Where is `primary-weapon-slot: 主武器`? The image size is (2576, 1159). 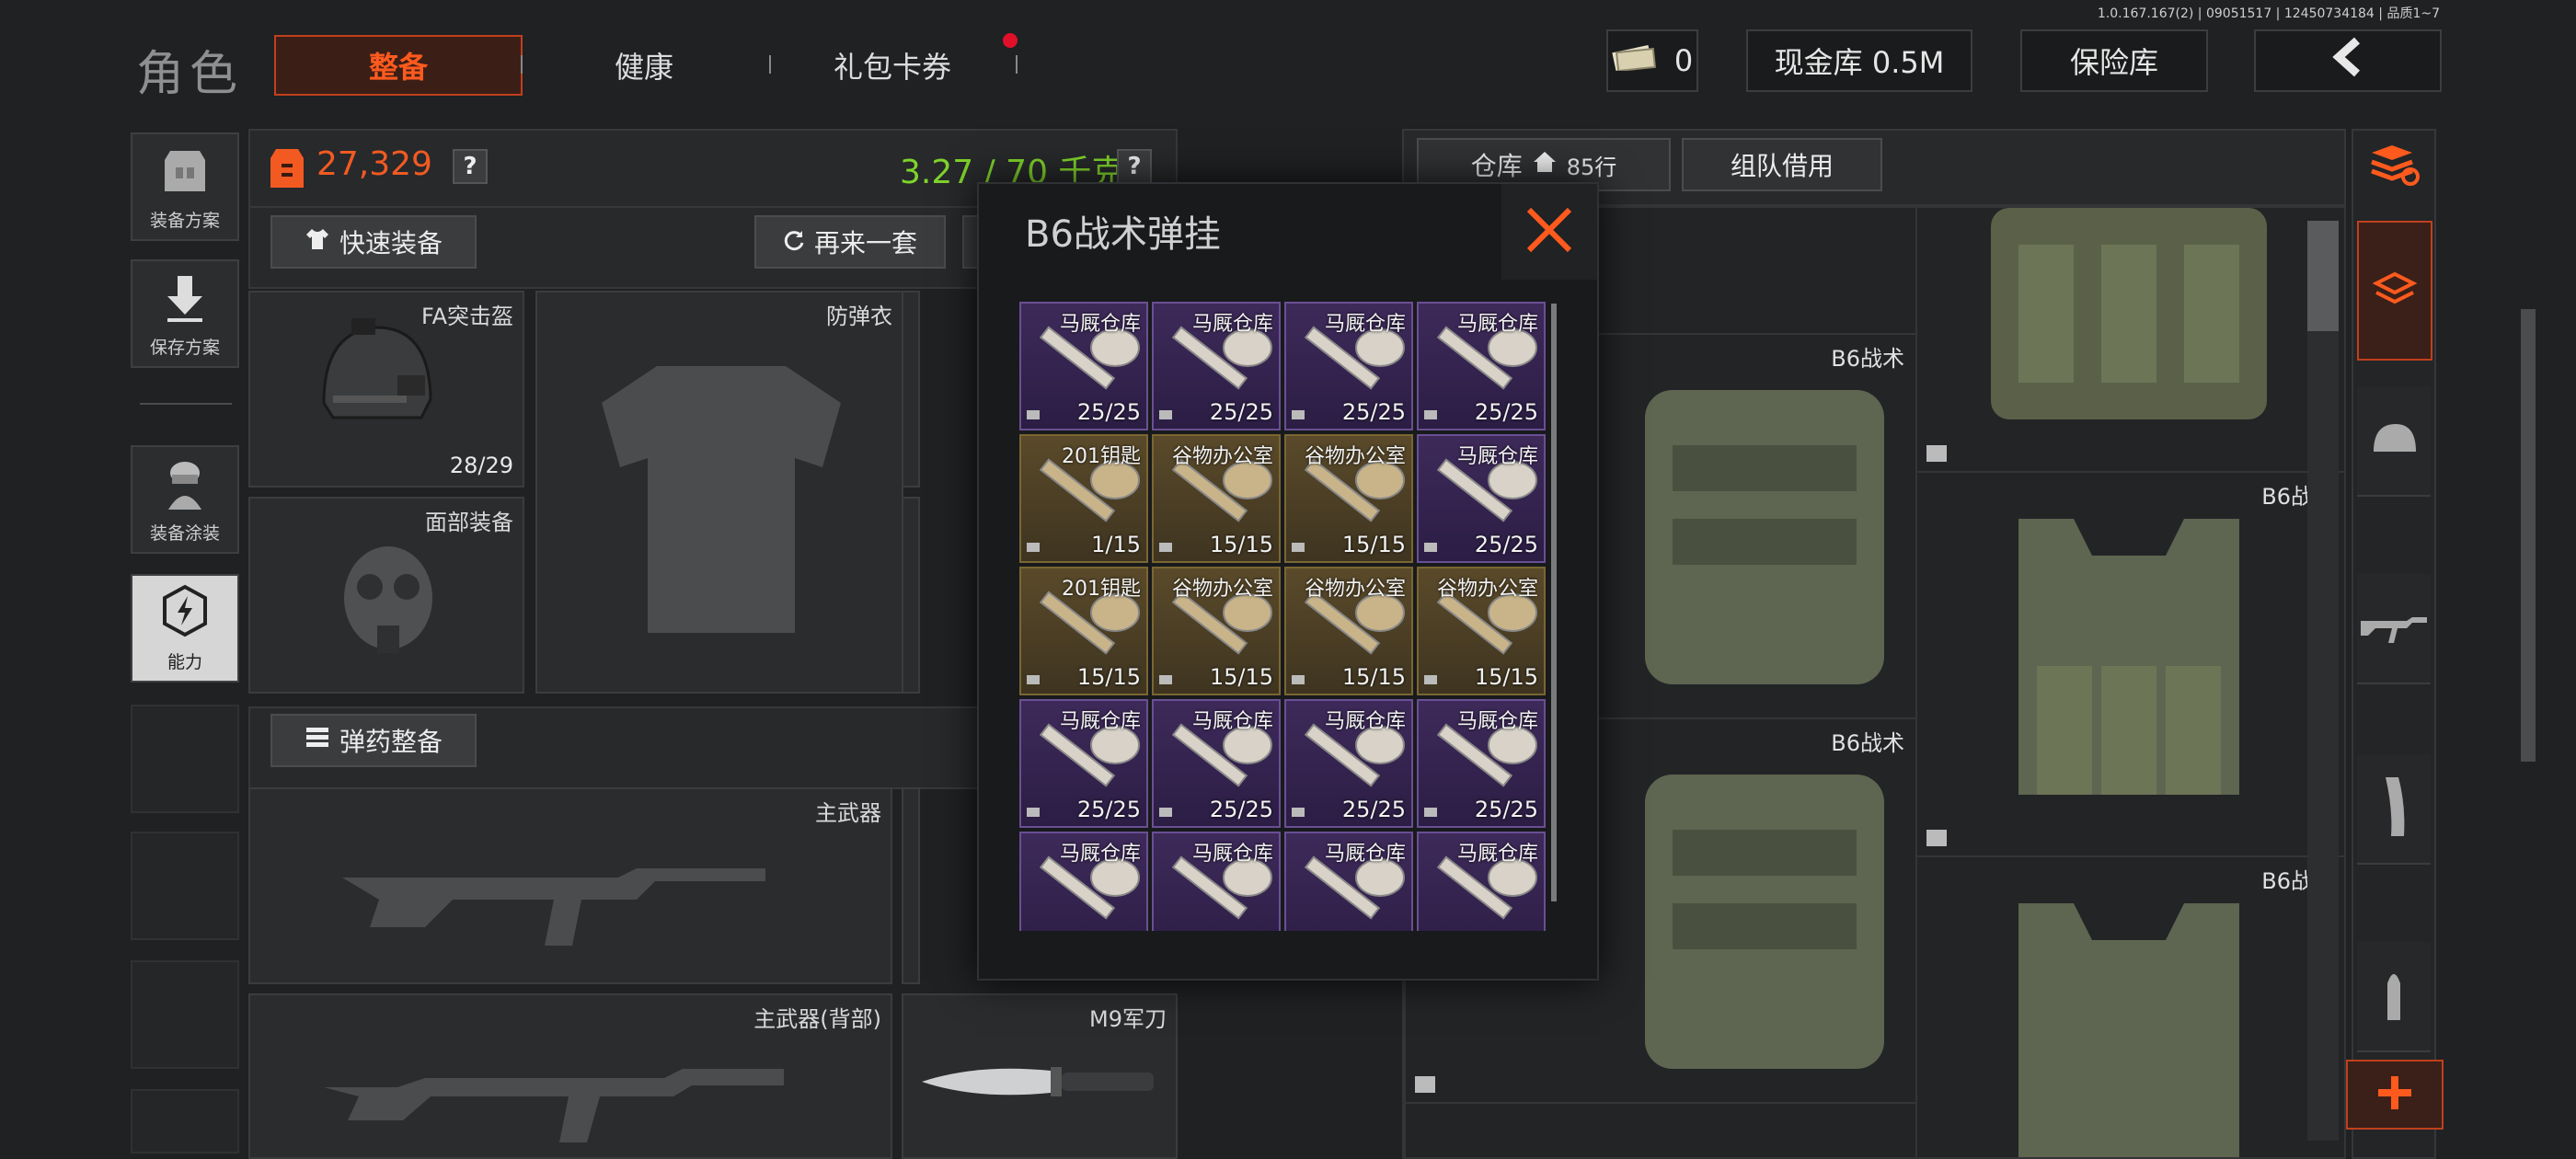
primary-weapon-slot: 主武器 is located at coordinates (570, 885).